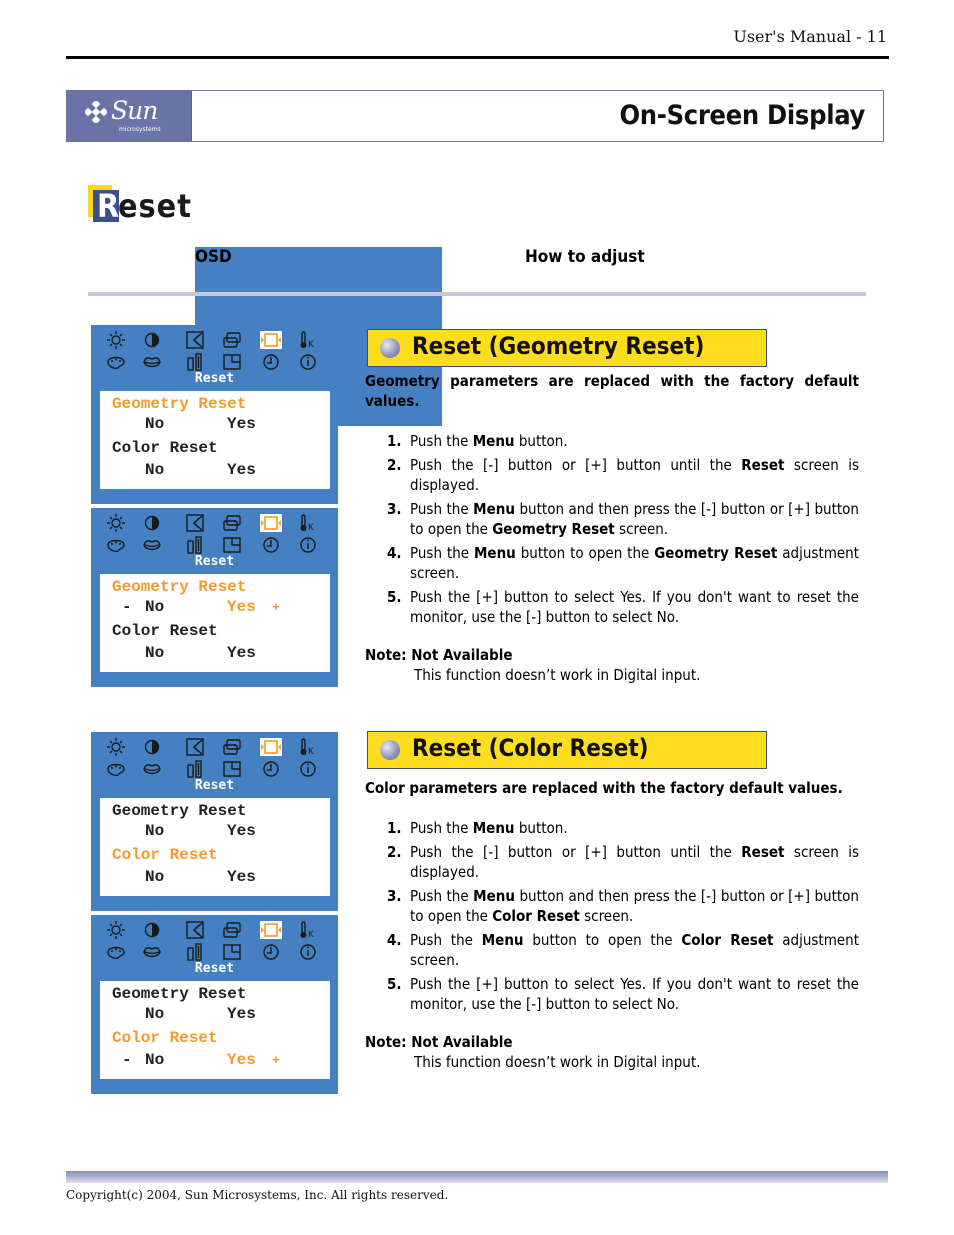  I want to click on step-number: 5., so click(394, 597).